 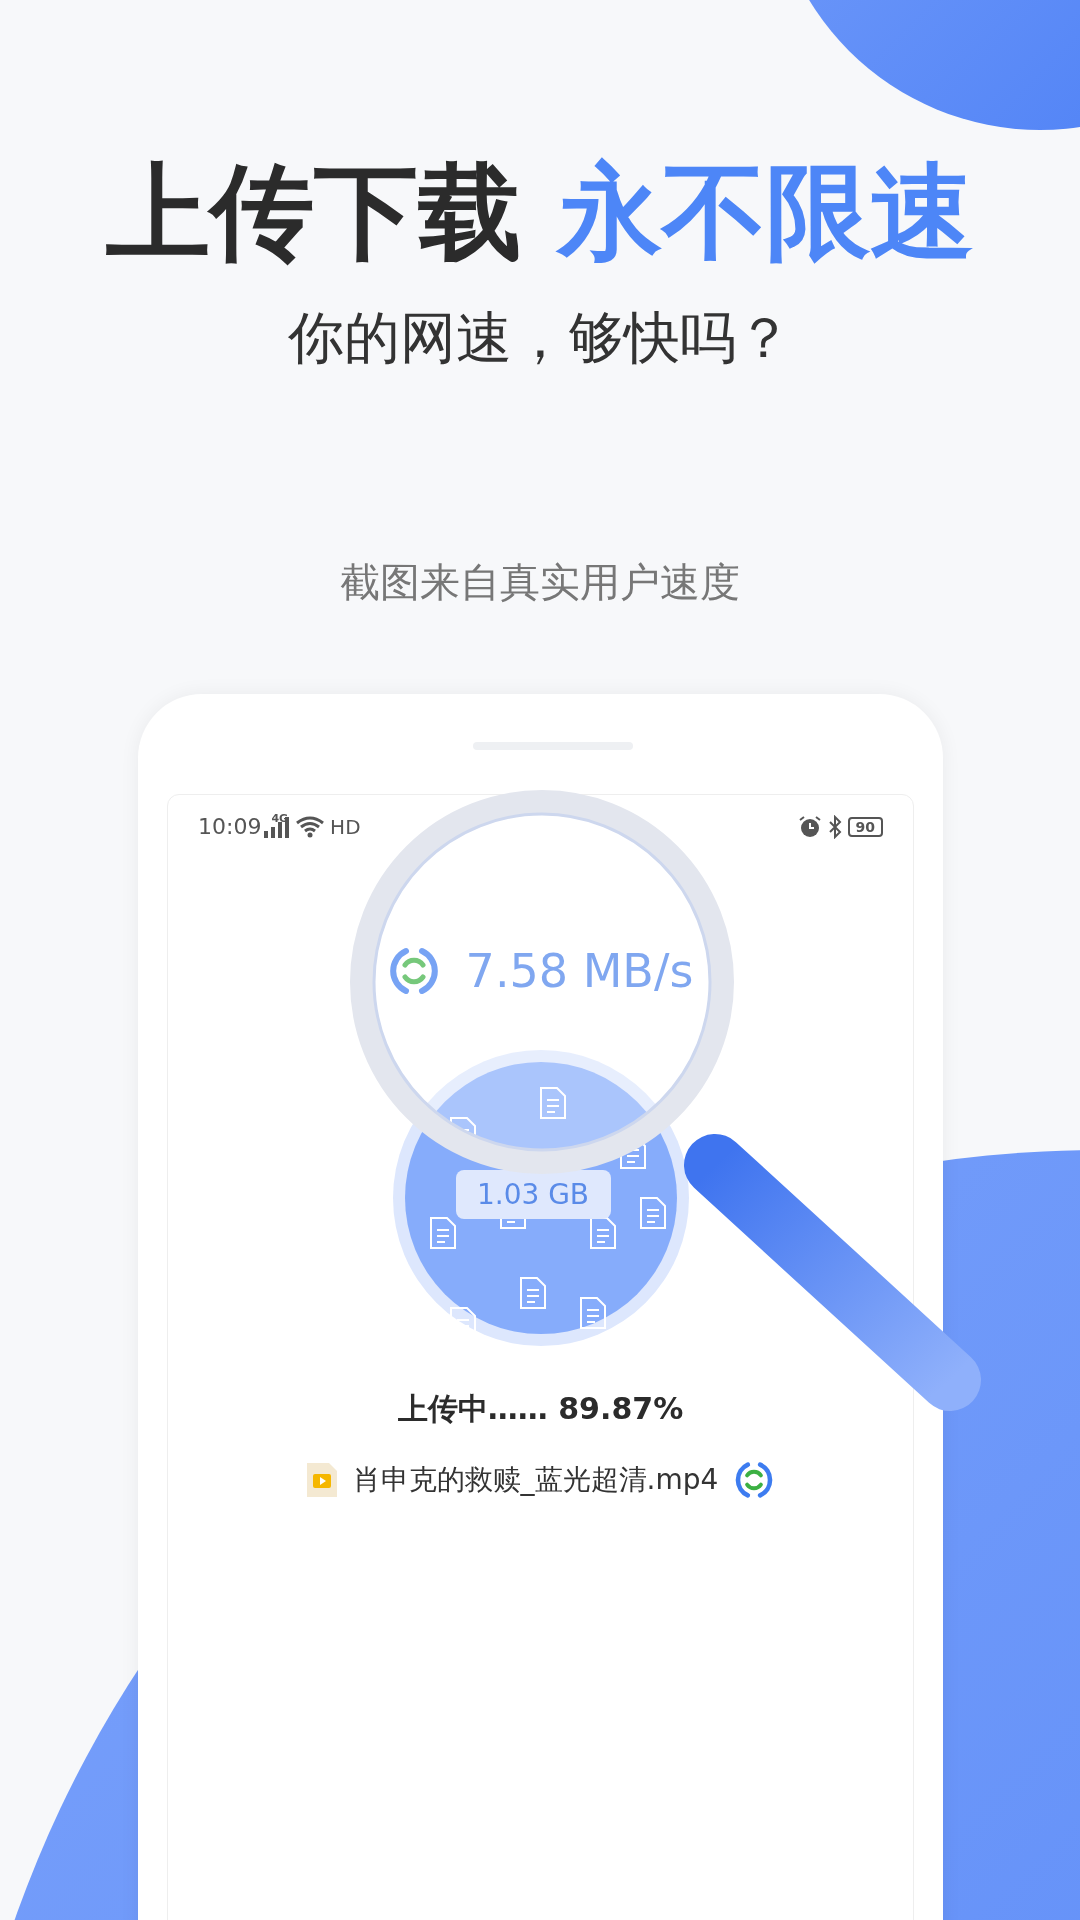 What do you see at coordinates (865, 826) in the screenshot?
I see `battery-level: 90` at bounding box center [865, 826].